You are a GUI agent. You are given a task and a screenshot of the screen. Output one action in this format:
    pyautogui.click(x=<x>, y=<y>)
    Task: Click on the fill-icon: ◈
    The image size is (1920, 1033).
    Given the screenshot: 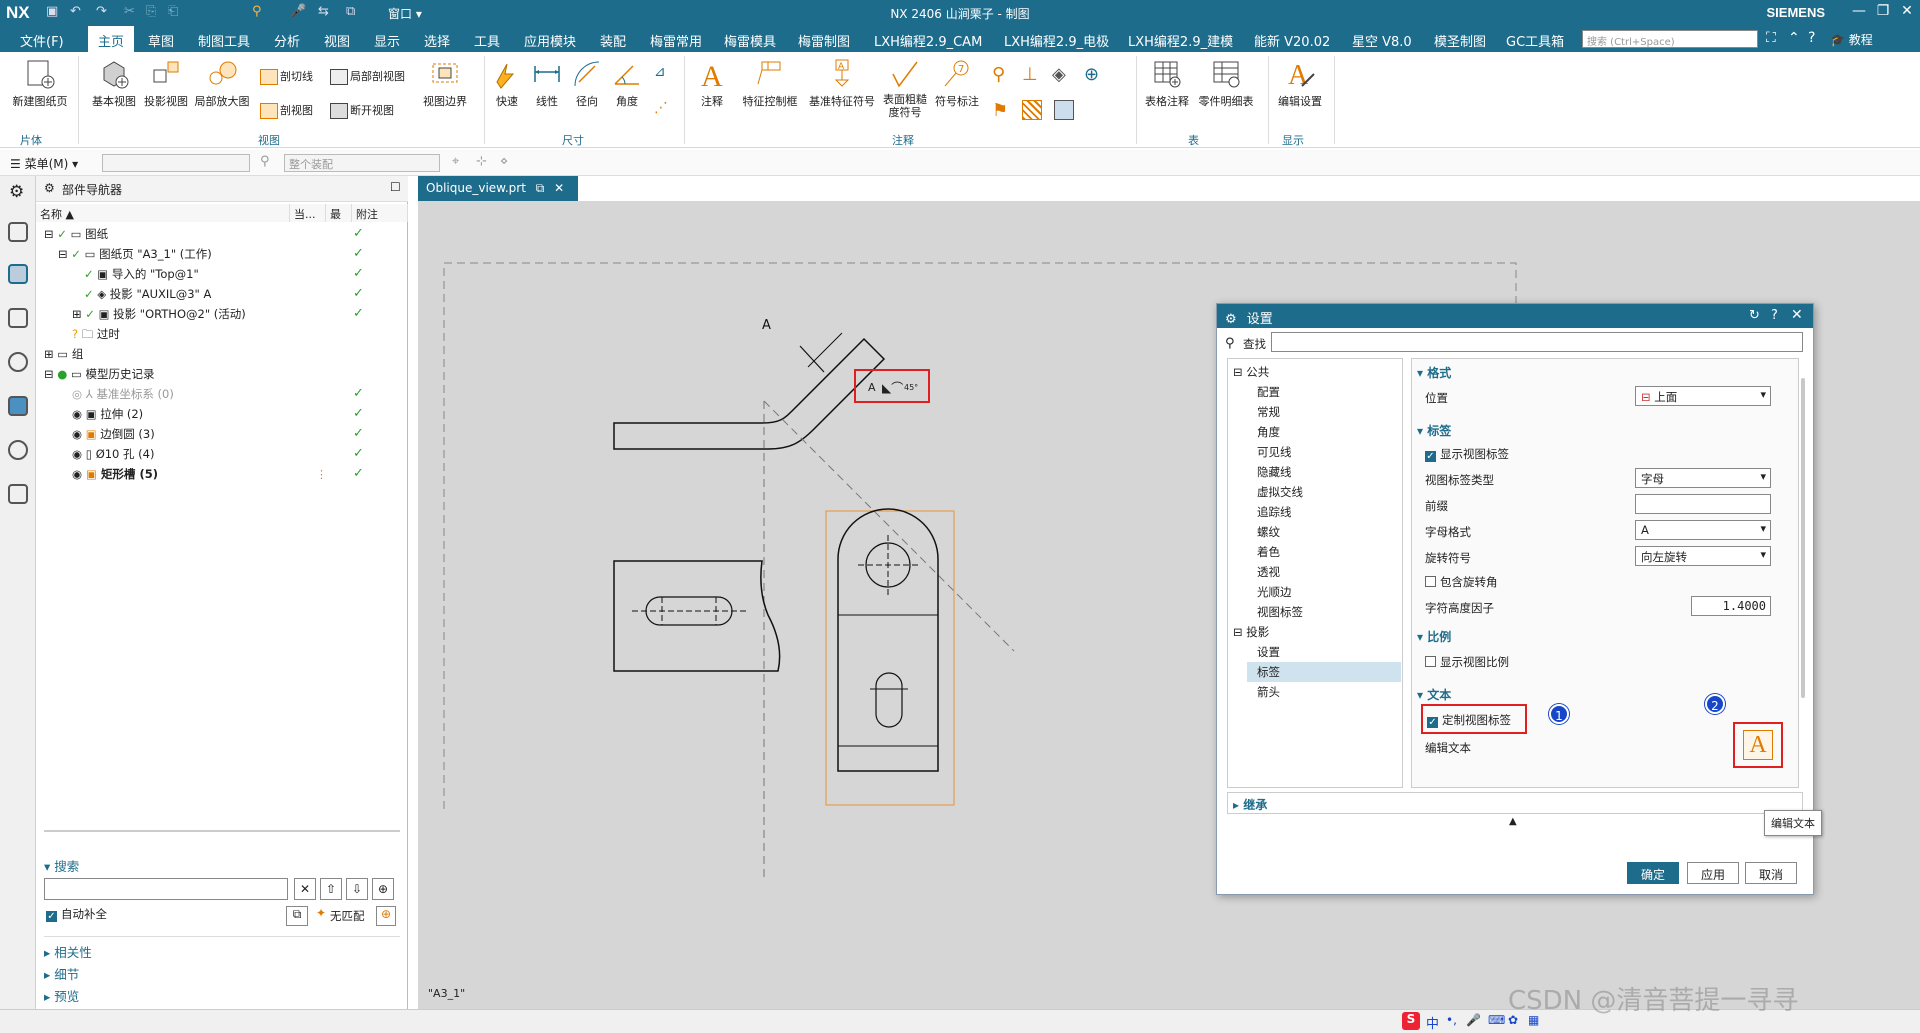 What is the action you would take?
    pyautogui.click(x=1059, y=74)
    